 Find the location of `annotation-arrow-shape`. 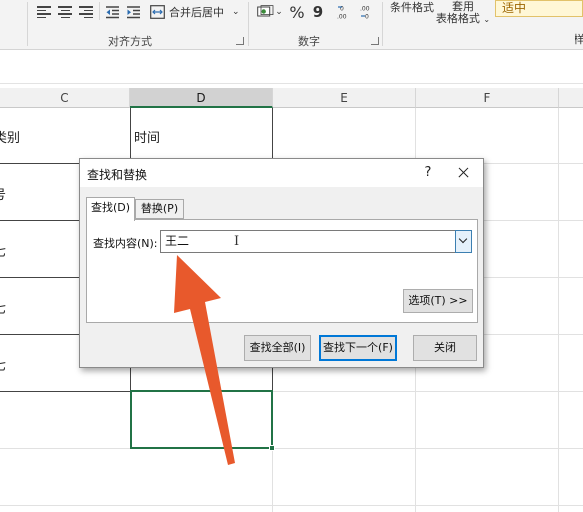

annotation-arrow-shape is located at coordinates (204, 360).